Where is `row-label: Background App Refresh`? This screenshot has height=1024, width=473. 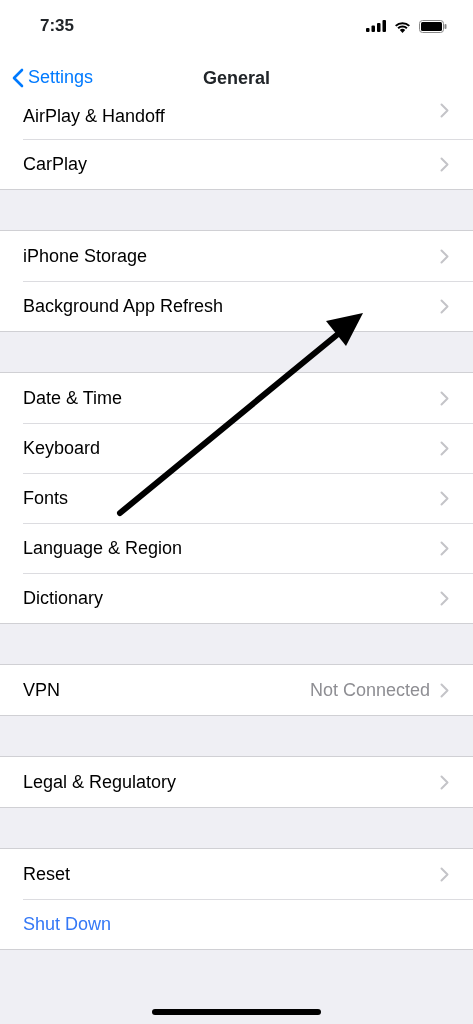
row-label: Background App Refresh is located at coordinates (123, 306).